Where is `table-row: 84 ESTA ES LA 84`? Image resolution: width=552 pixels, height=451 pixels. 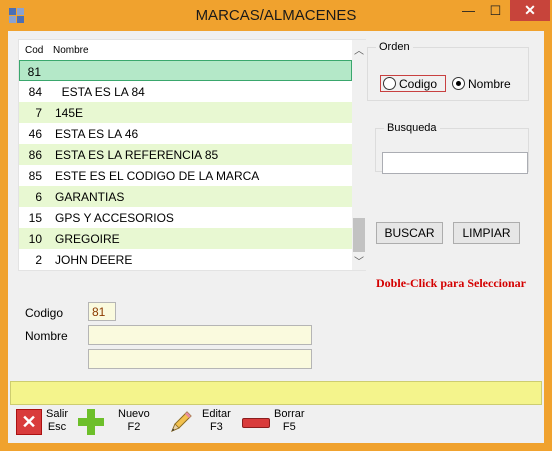
table-row: 84 ESTA ES LA 84 is located at coordinates (185, 91).